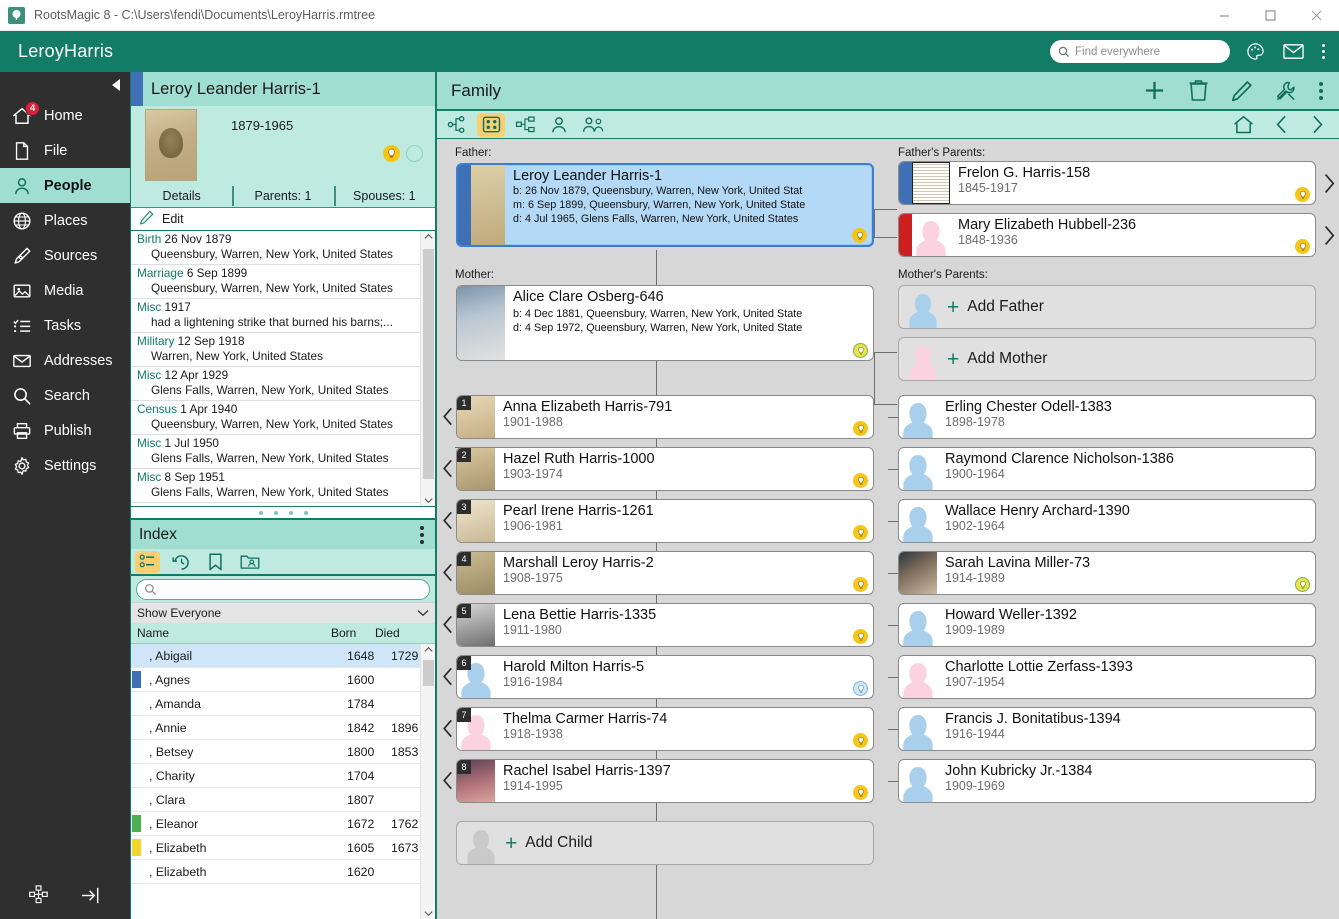 The height and width of the screenshot is (919, 1339). I want to click on list-item: , Abigail 1648 1729, so click(283, 656).